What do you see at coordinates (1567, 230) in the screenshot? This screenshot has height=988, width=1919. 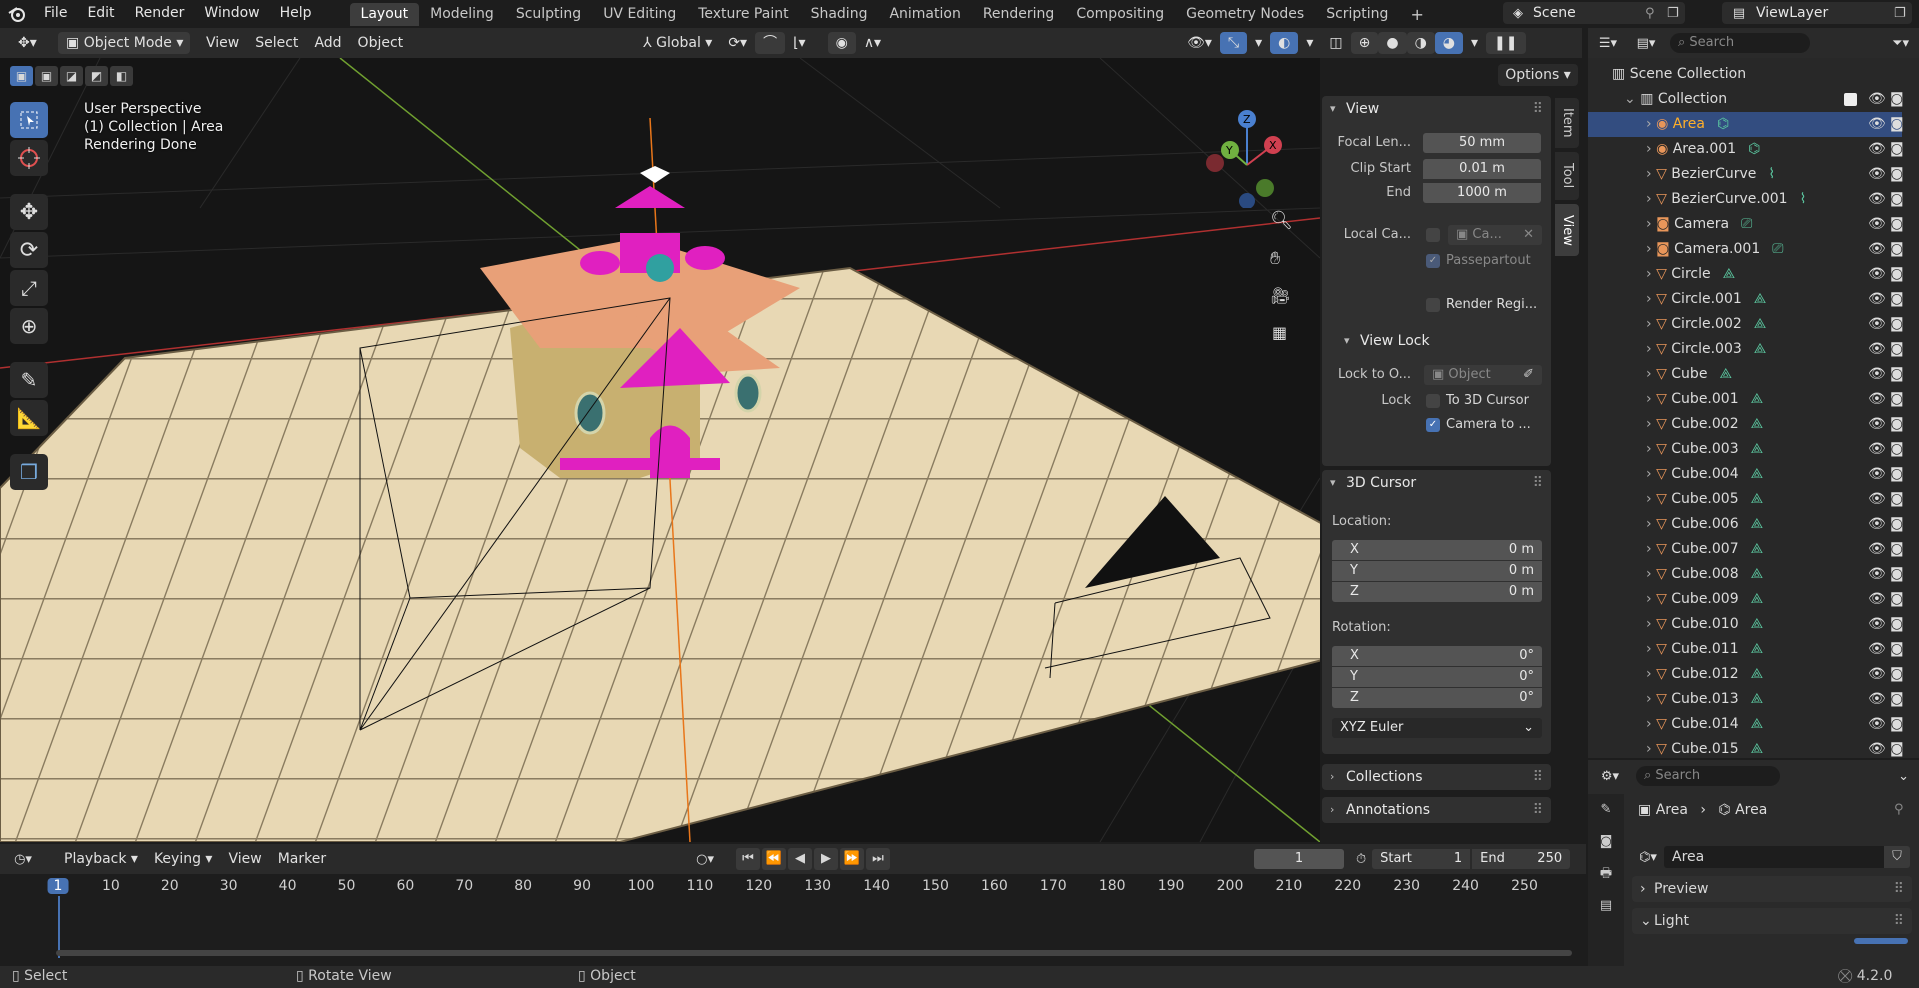 I see `tab-view: View` at bounding box center [1567, 230].